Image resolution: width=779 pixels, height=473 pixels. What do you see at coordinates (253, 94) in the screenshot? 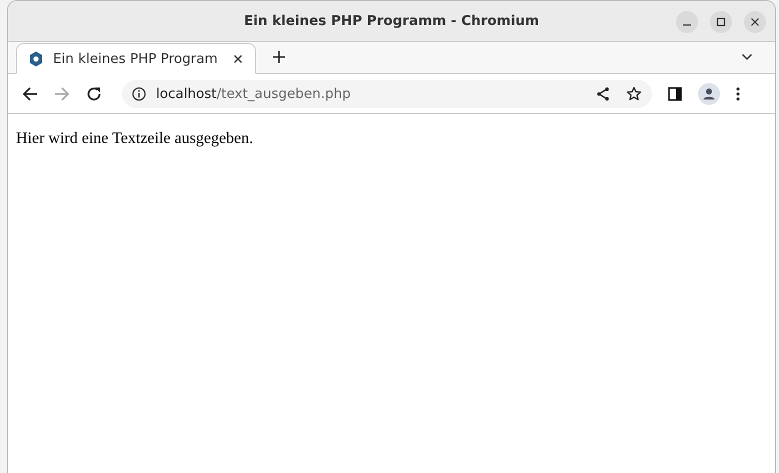
I see `url-text: localhost/text_ausgeben.php` at bounding box center [253, 94].